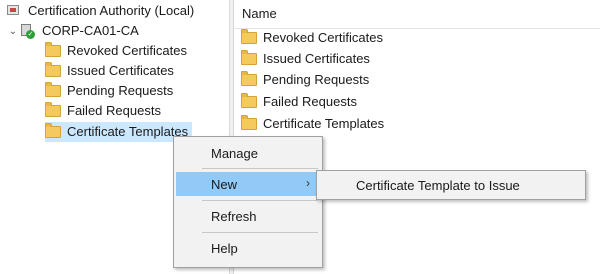 The height and width of the screenshot is (274, 600). Describe the element at coordinates (120, 90) in the screenshot. I see `tree-item-label: Pending Requests` at that location.